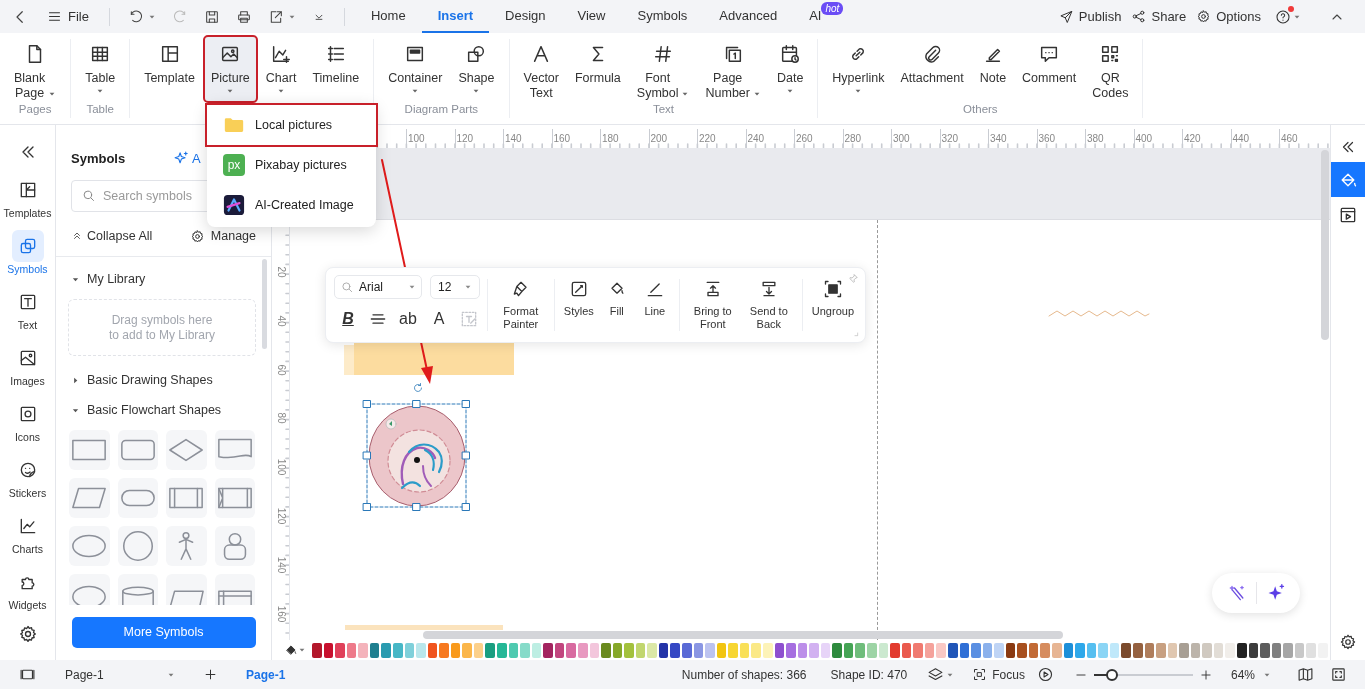 This screenshot has height=689, width=1365. What do you see at coordinates (348, 319) in the screenshot?
I see `format-button: B` at bounding box center [348, 319].